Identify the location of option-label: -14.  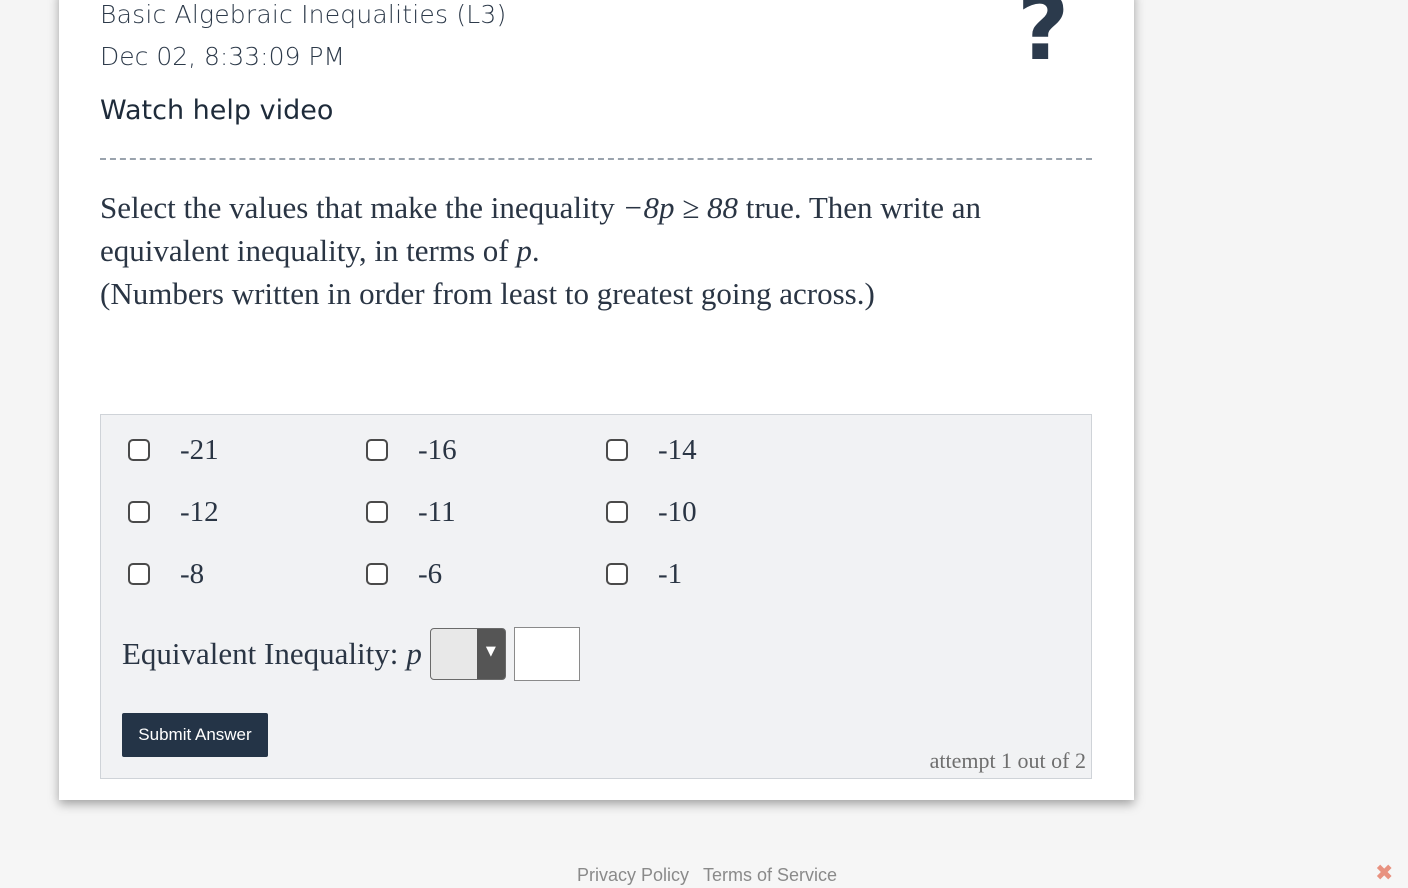
(677, 449).